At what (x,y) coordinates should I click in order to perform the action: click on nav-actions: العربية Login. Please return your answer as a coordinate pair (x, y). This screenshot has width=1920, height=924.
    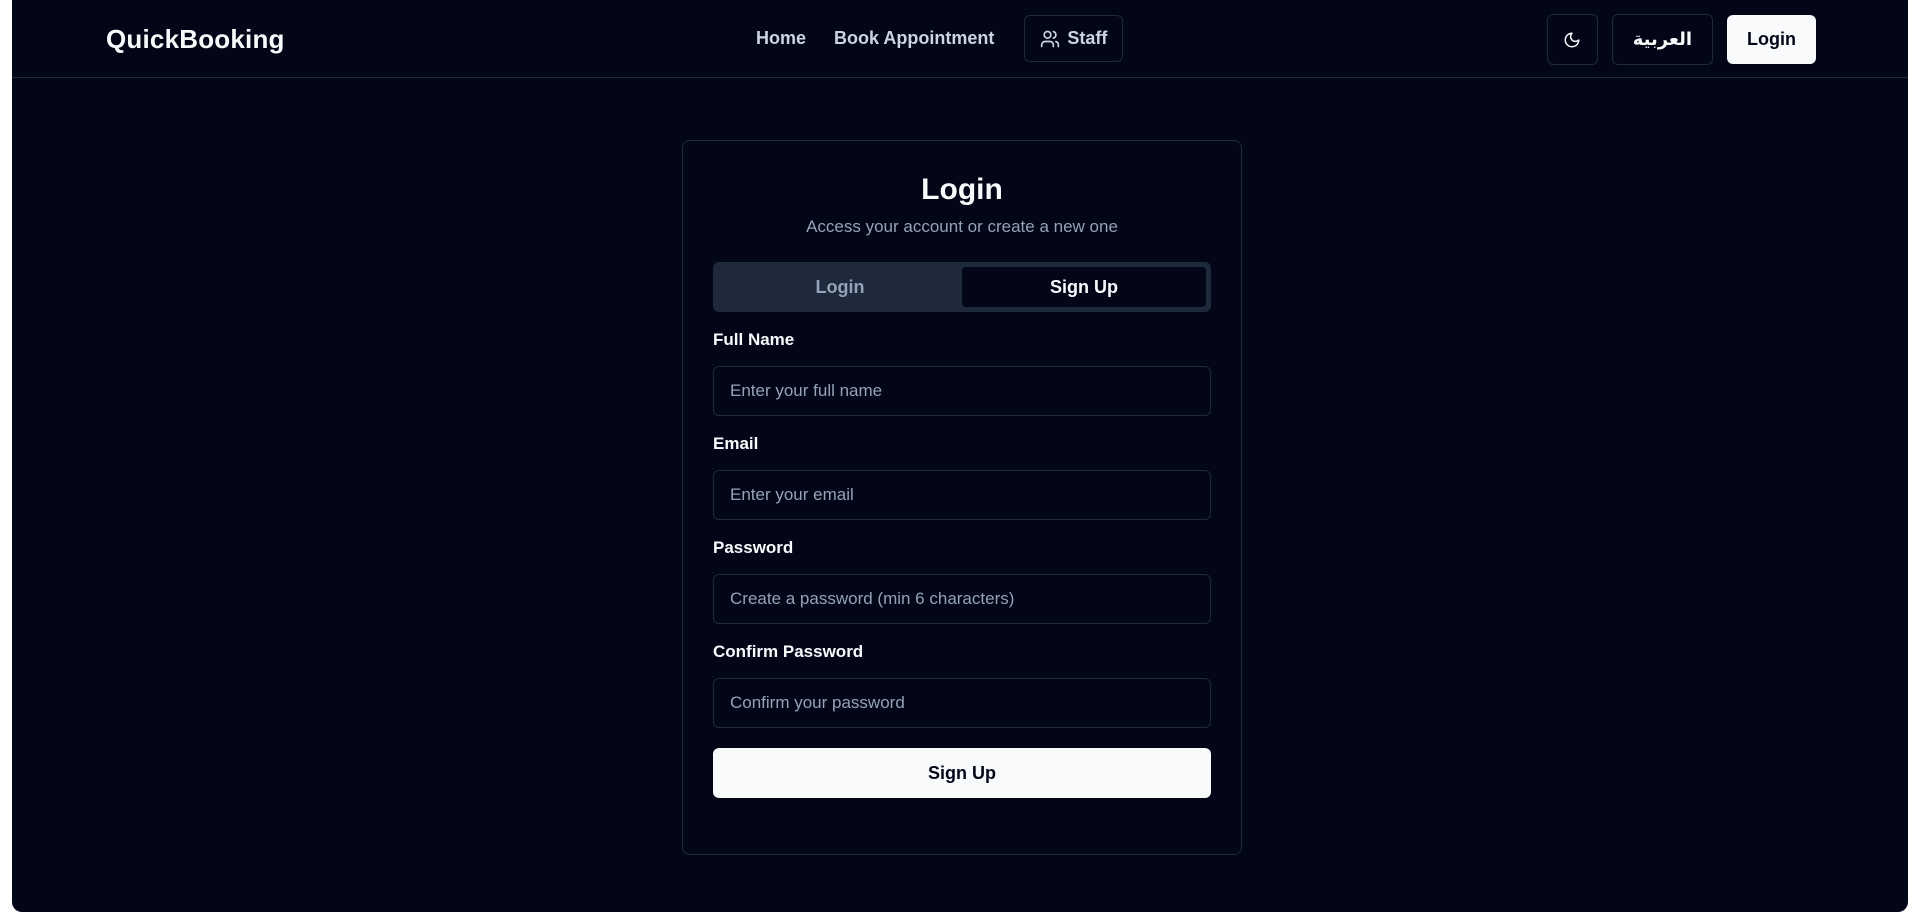
    Looking at the image, I should click on (1681, 39).